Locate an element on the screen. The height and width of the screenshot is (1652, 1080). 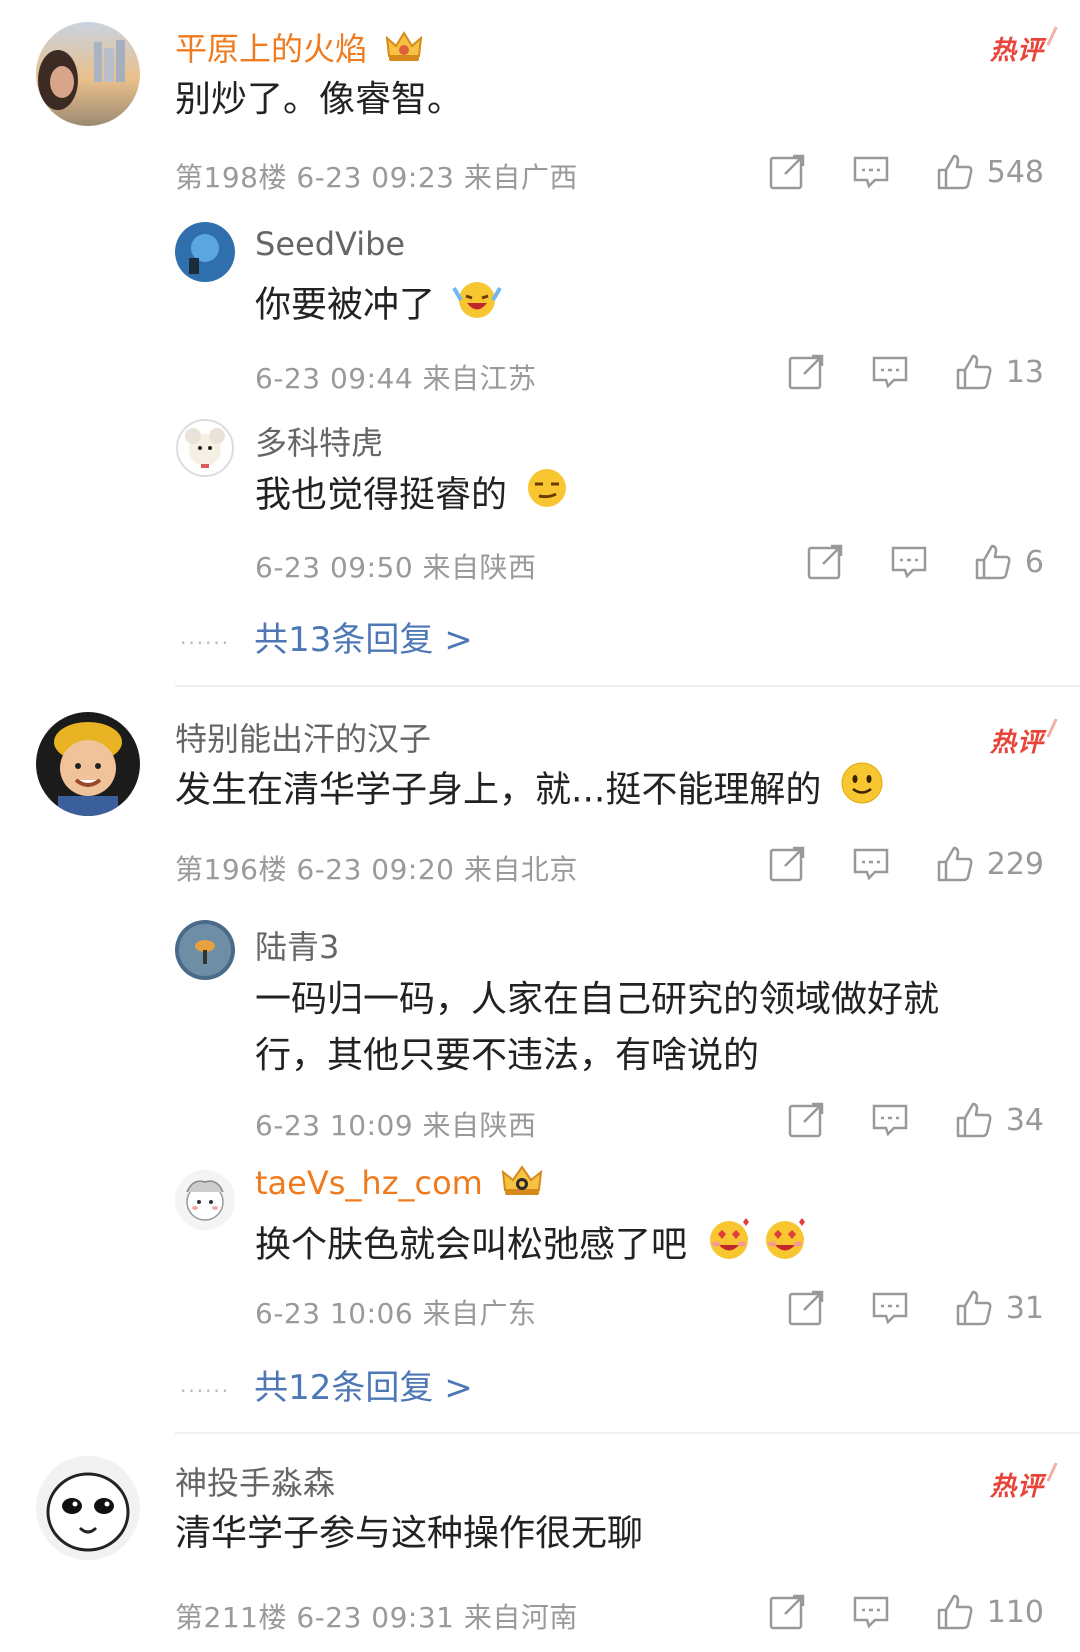
reply-actions: 13 is located at coordinates (893, 372).